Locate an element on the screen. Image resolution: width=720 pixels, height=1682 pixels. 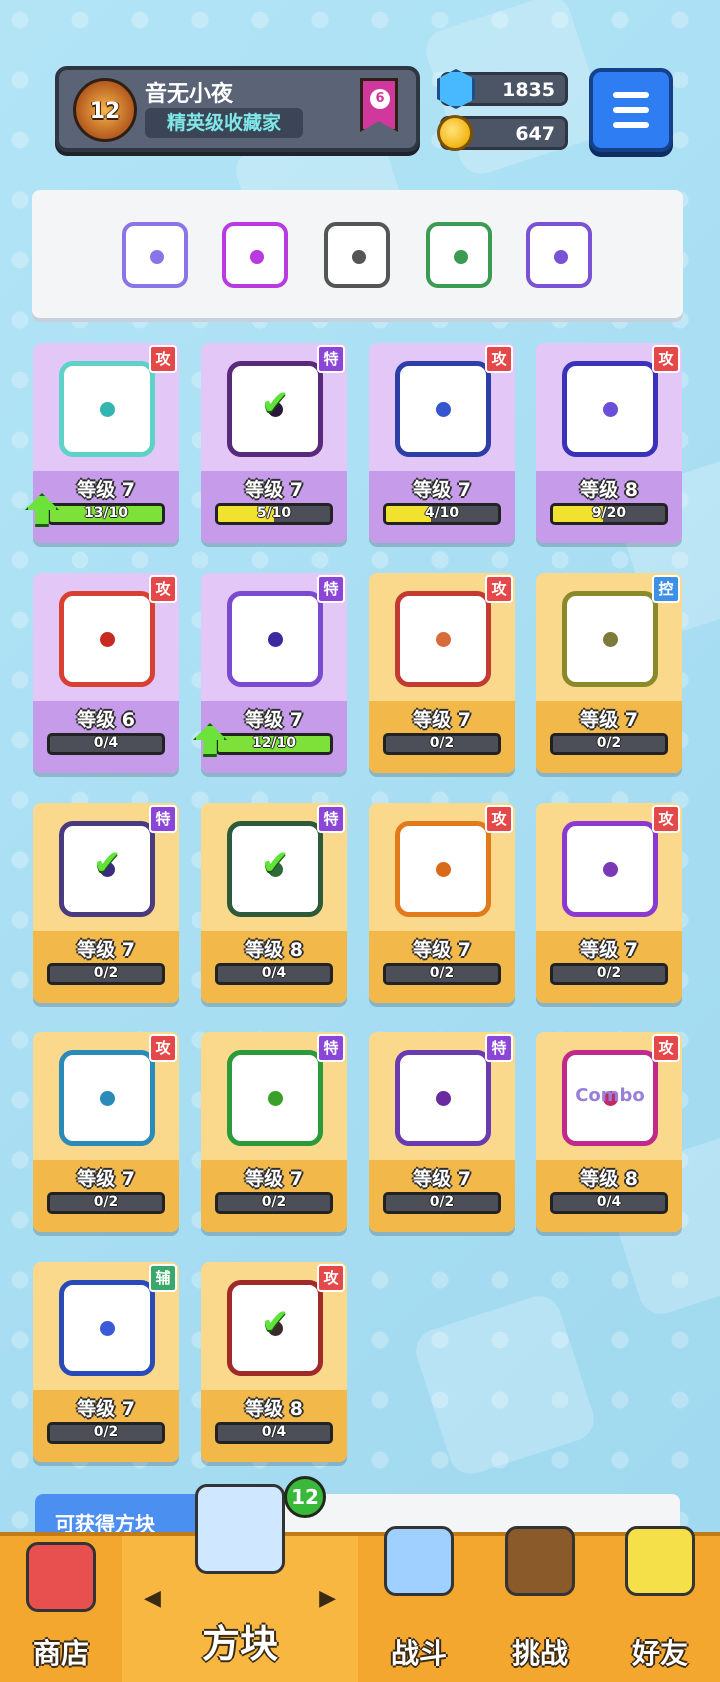
coin-counter: 647 is located at coordinates (502, 133).